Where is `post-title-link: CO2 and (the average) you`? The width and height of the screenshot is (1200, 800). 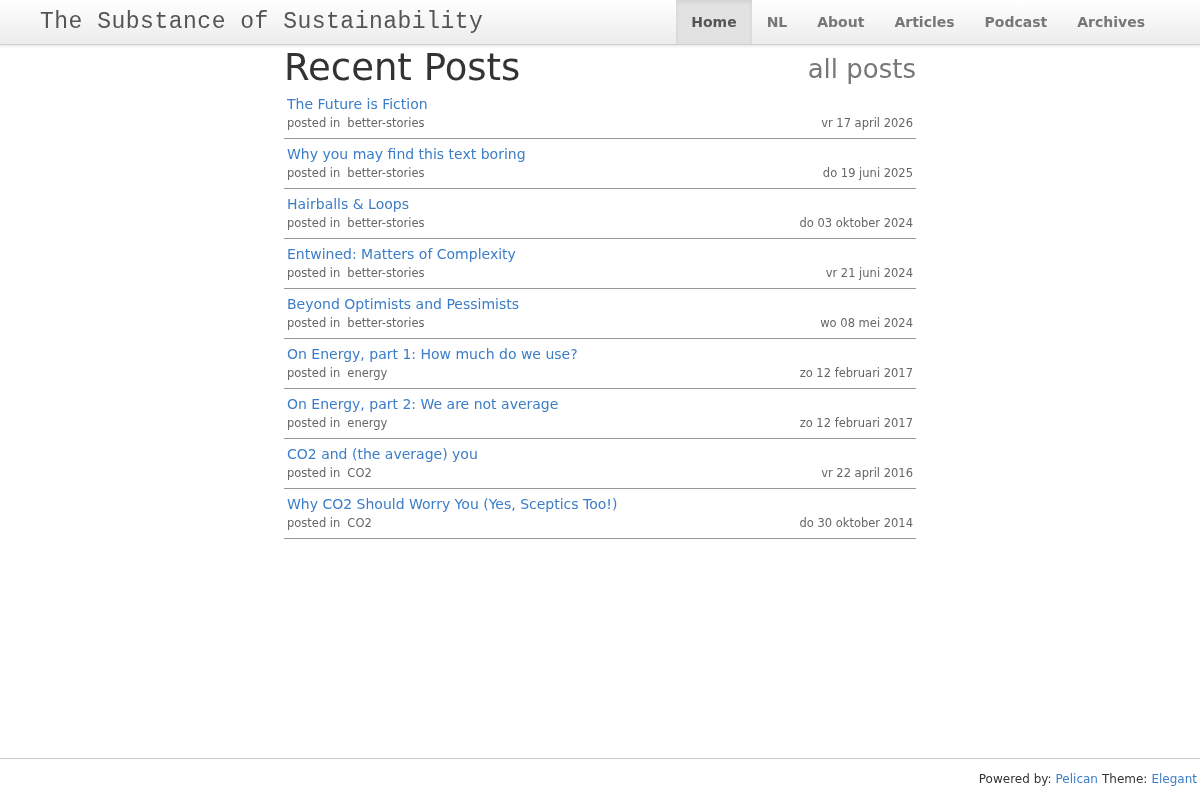
post-title-link: CO2 and (the average) you is located at coordinates (382, 454).